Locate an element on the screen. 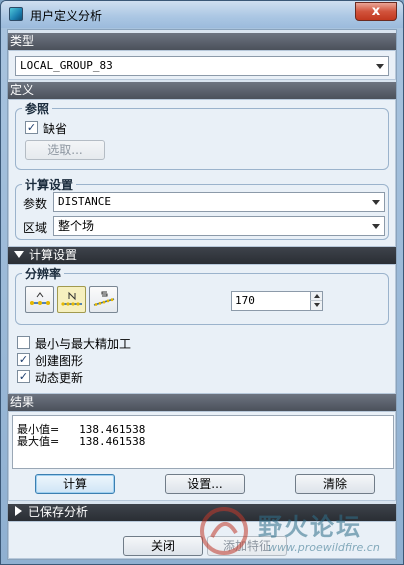 The height and width of the screenshot is (565, 404). watermark-logo-icon is located at coordinates (224, 531).